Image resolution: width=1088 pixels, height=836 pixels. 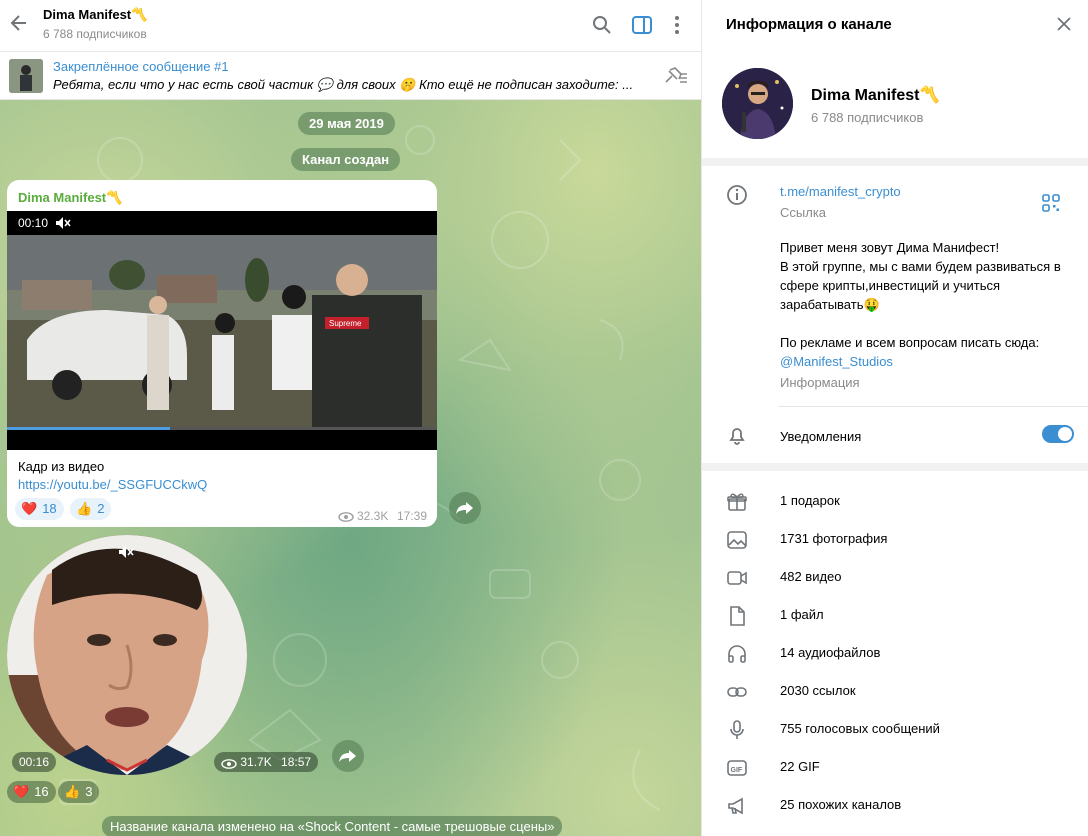 What do you see at coordinates (296, 762) in the screenshot?
I see `message-time: 18:57` at bounding box center [296, 762].